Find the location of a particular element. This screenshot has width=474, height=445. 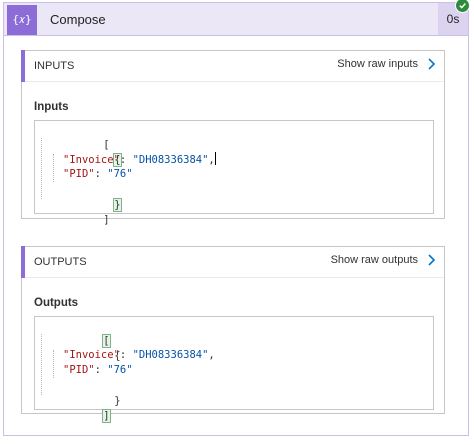

action-title: Compose is located at coordinates (78, 19).